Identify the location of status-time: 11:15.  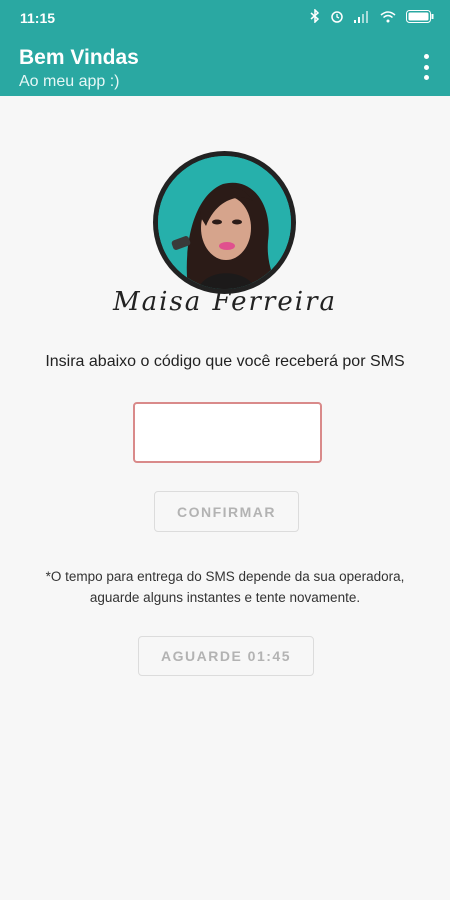
(38, 18).